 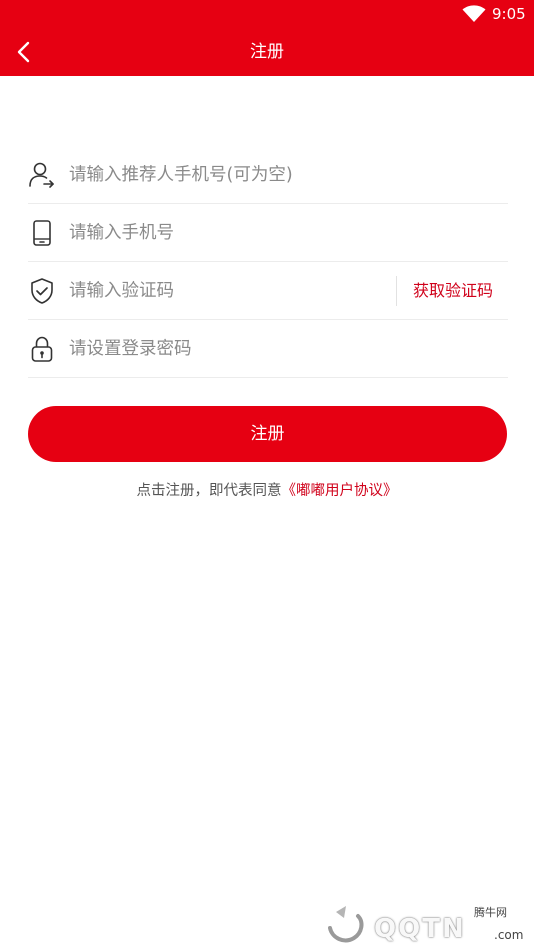 What do you see at coordinates (420, 929) in the screenshot?
I see `watermark-brand: QQTN` at bounding box center [420, 929].